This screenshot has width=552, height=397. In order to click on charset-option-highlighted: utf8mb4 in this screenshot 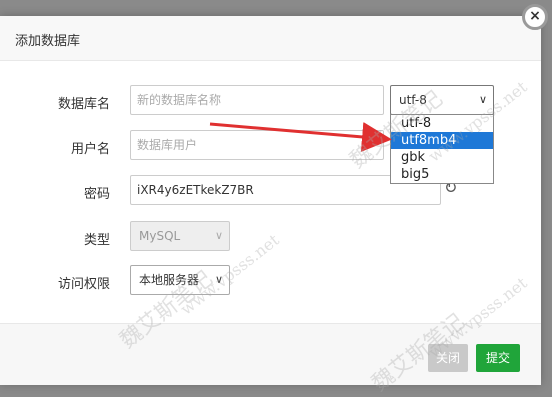, I will do `click(442, 140)`.